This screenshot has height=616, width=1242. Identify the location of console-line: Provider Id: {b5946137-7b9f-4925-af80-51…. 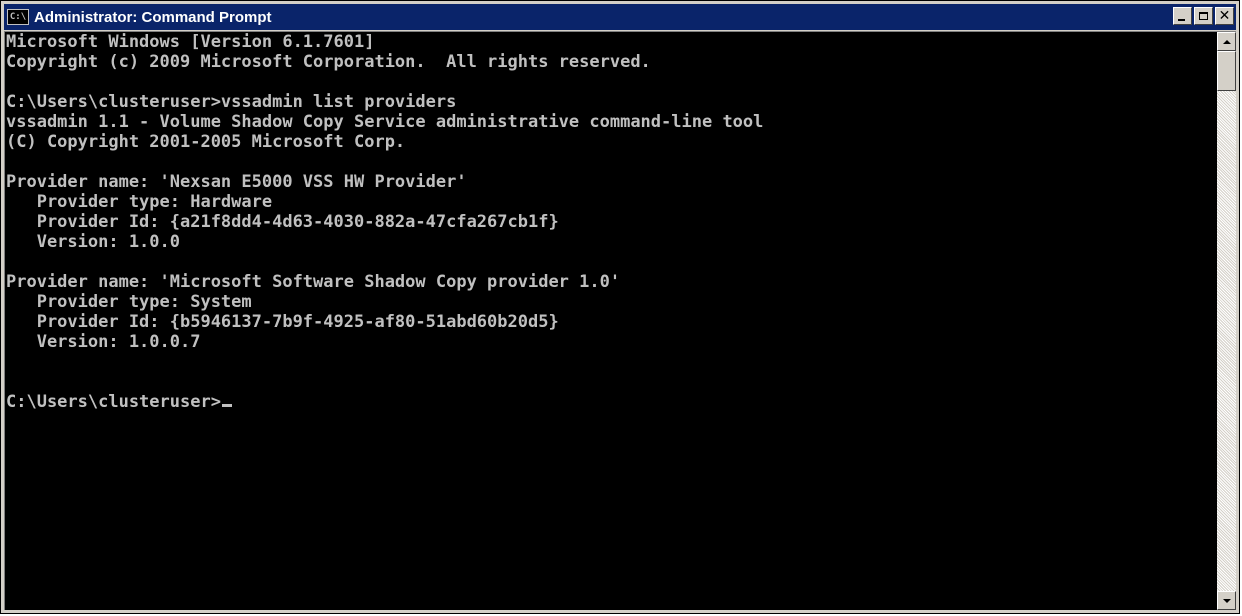
(282, 322).